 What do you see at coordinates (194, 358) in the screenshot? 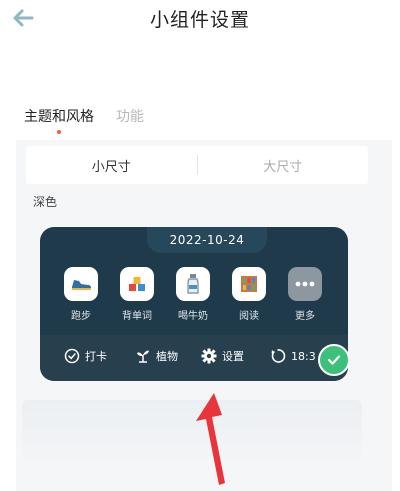
I see `widget-action-bar: 打卡 植物 设置 18:3` at bounding box center [194, 358].